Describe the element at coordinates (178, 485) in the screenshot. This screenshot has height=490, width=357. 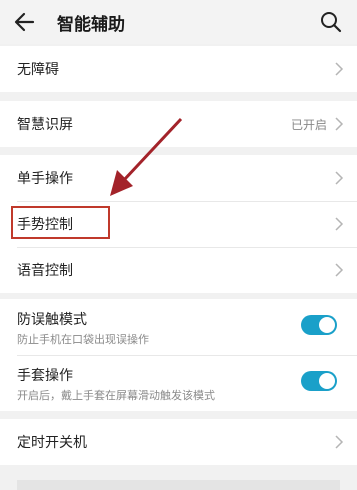
I see `bottom-card-edge` at that location.